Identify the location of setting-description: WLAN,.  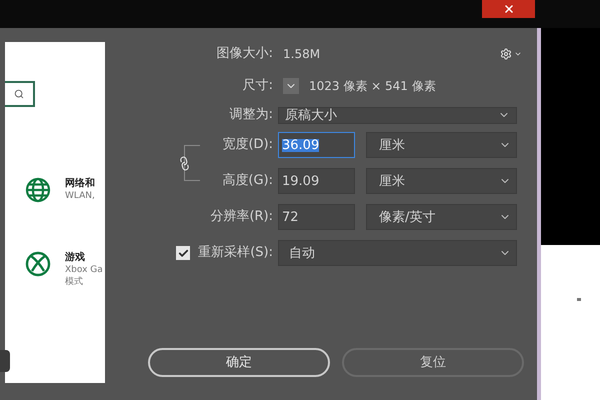
(80, 196).